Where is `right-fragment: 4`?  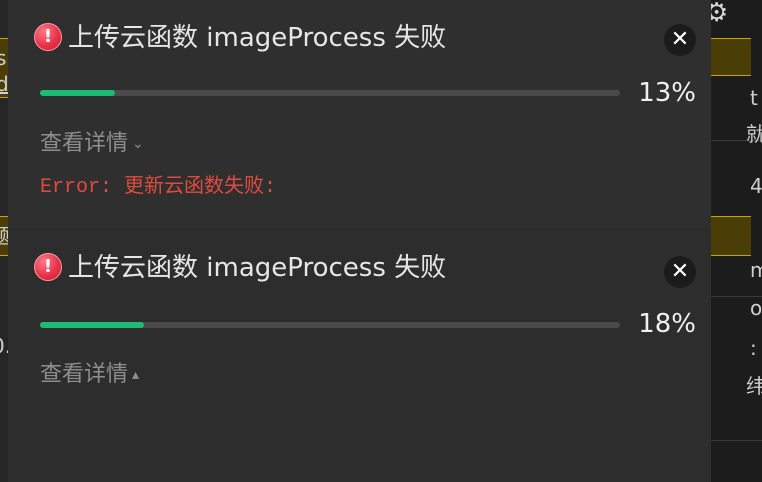 right-fragment: 4 is located at coordinates (756, 186).